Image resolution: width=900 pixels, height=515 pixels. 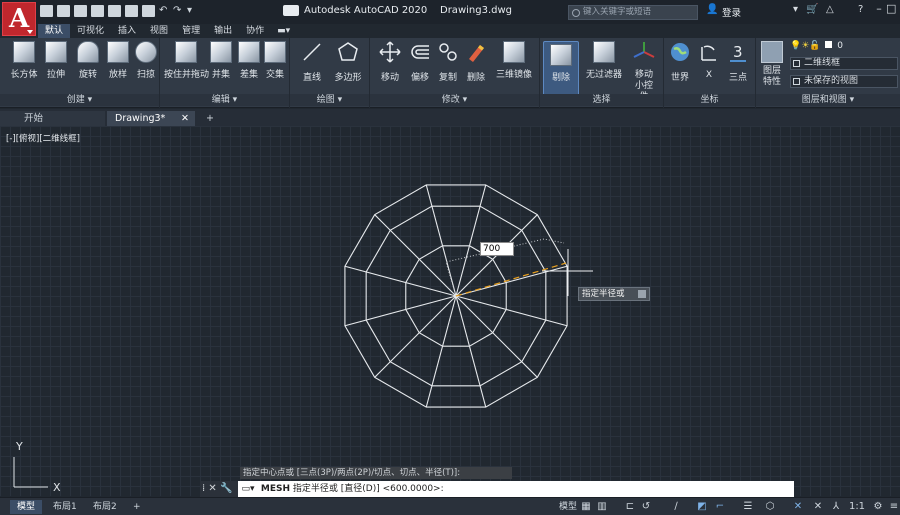 What do you see at coordinates (57, 487) in the screenshot?
I see `svg-text: X` at bounding box center [57, 487].